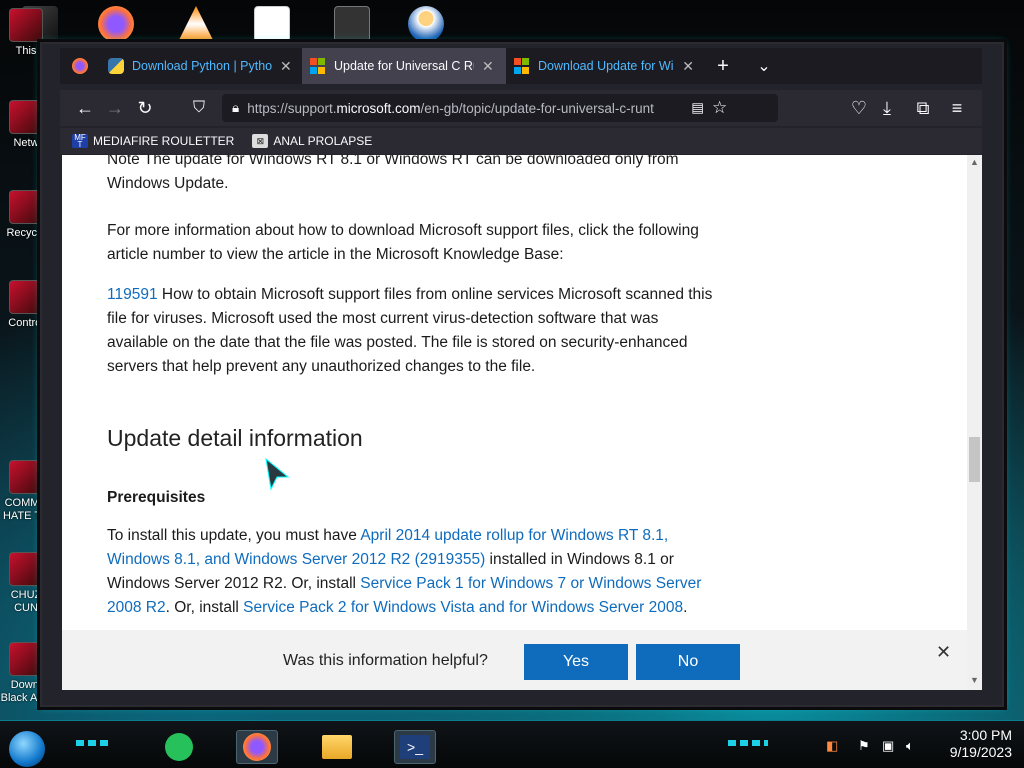  I want to click on tab-label: Download Update for Wind, so click(606, 66).